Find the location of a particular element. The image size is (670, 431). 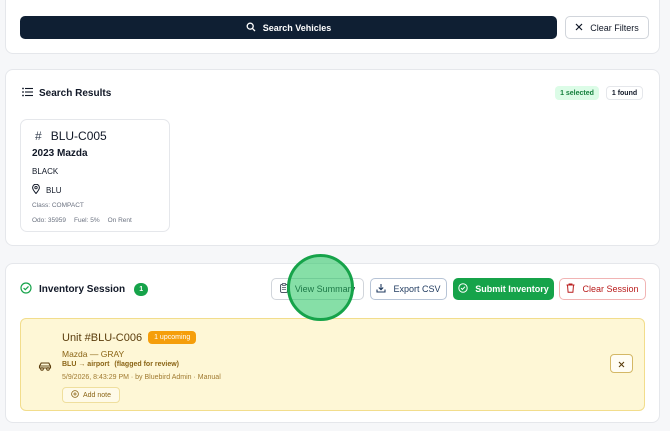

upcoming-badge: 1 upcoming is located at coordinates (172, 337).